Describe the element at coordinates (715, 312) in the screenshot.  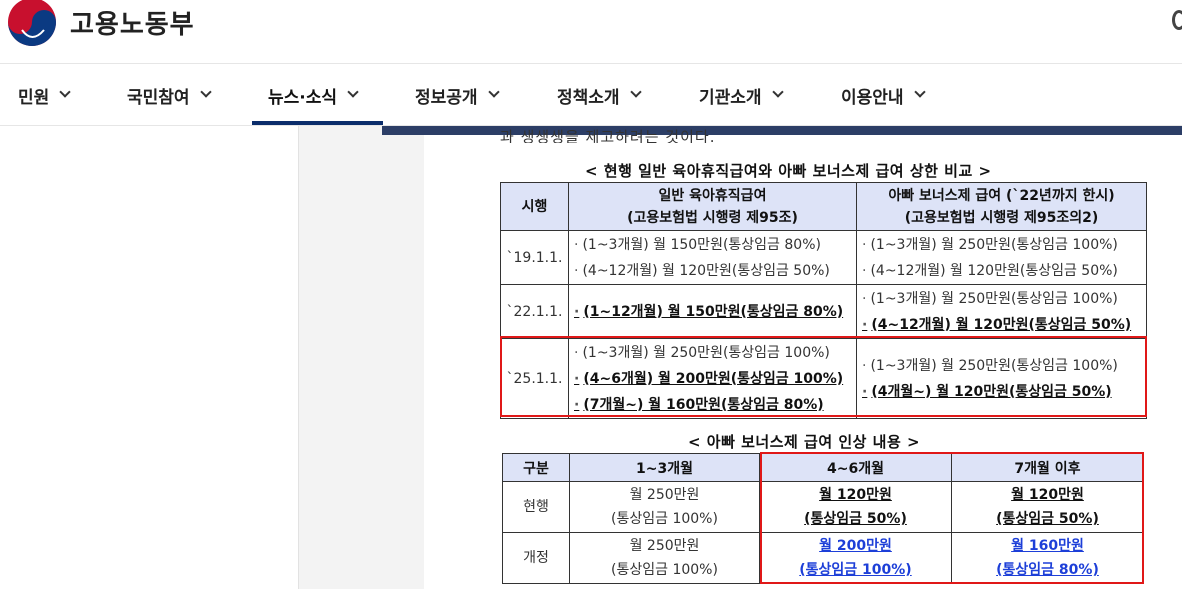
I see `cell-line: (1~12개월) 월 150만원(통상임금 80%)` at that location.